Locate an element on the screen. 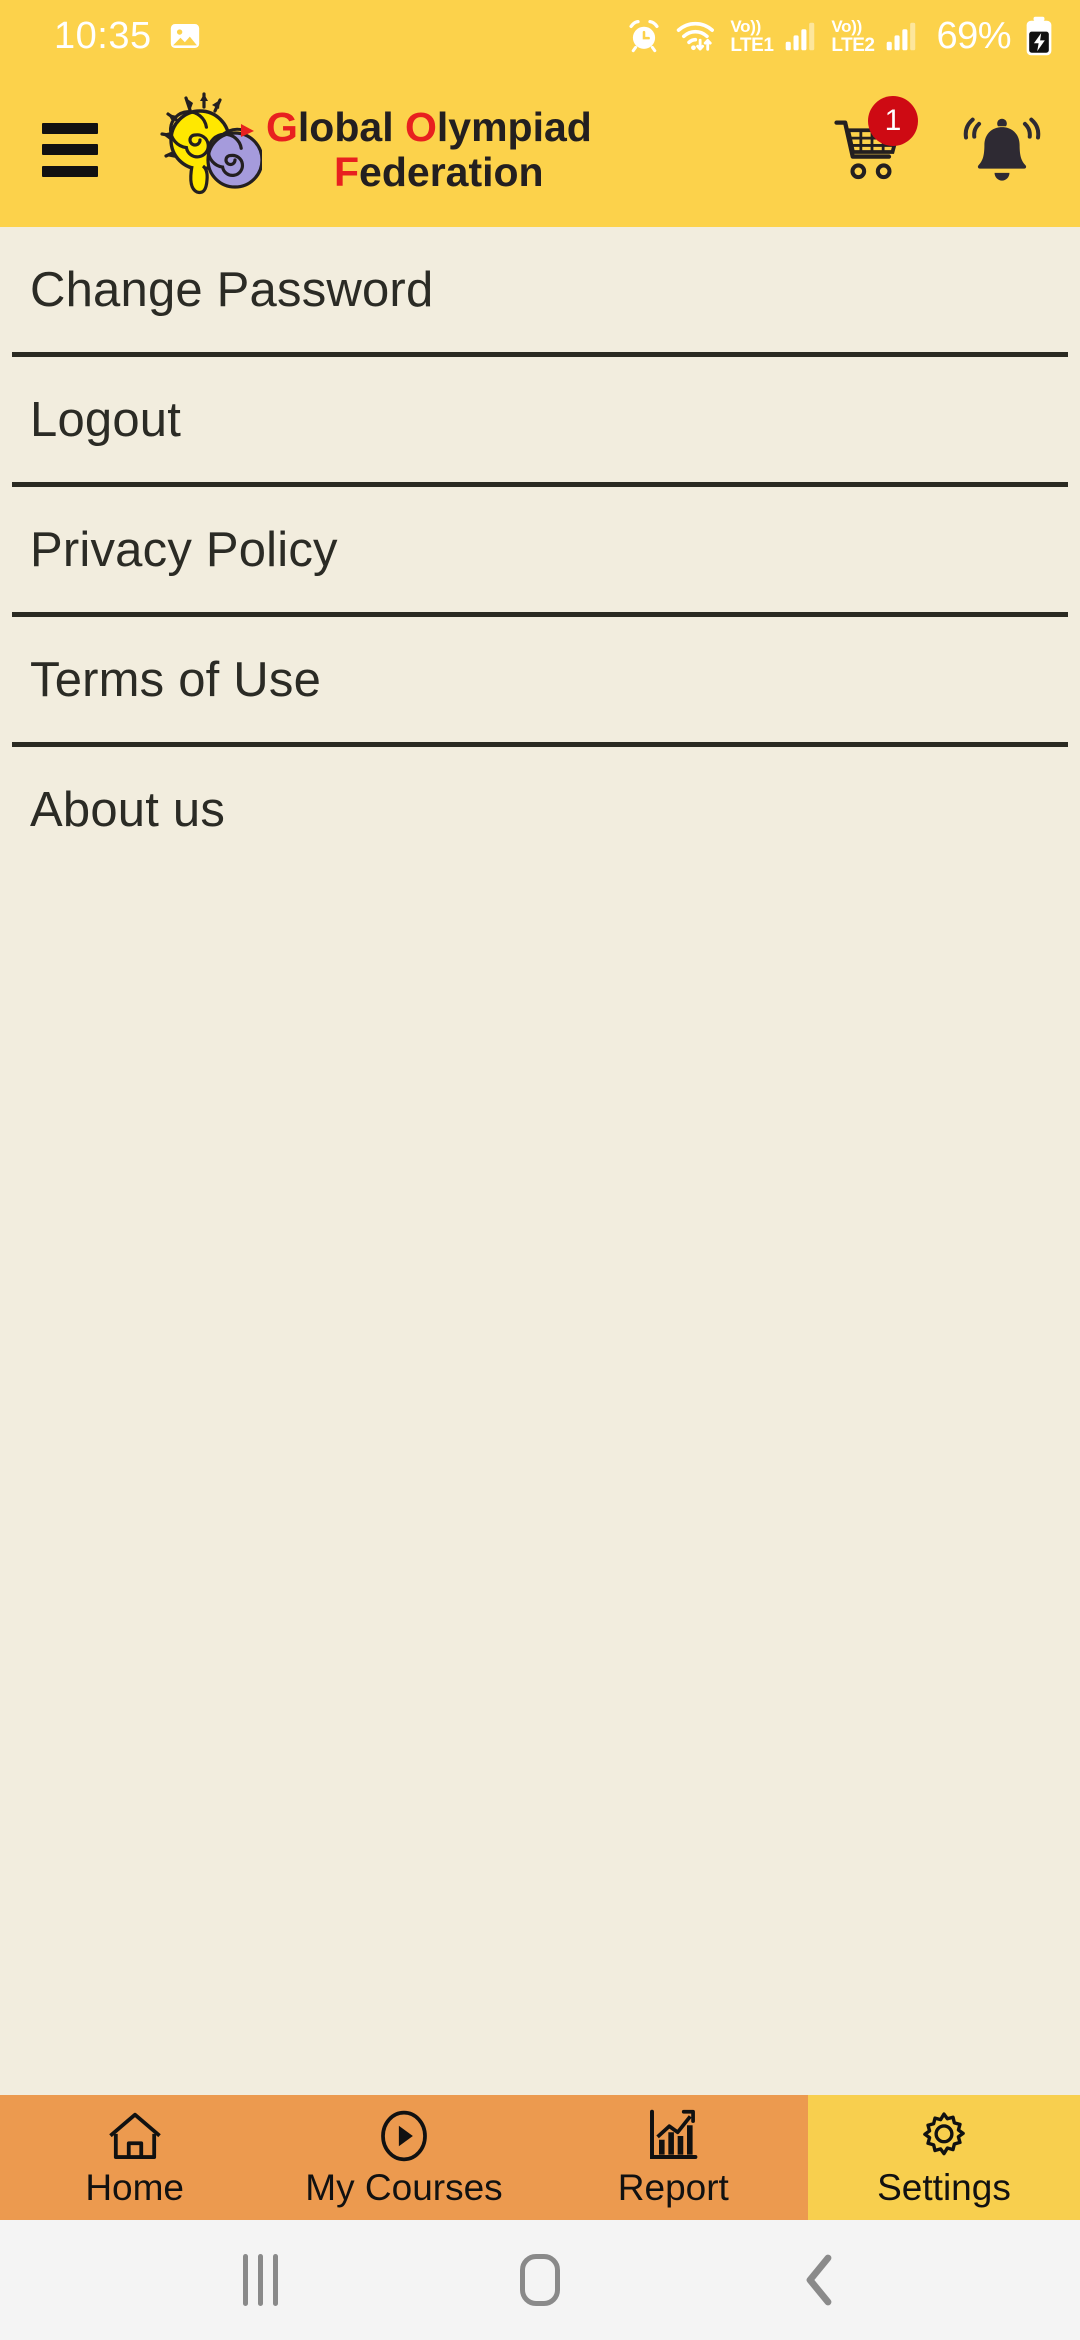 This screenshot has height=2340, width=1080. brand-cap-g: G is located at coordinates (282, 127).